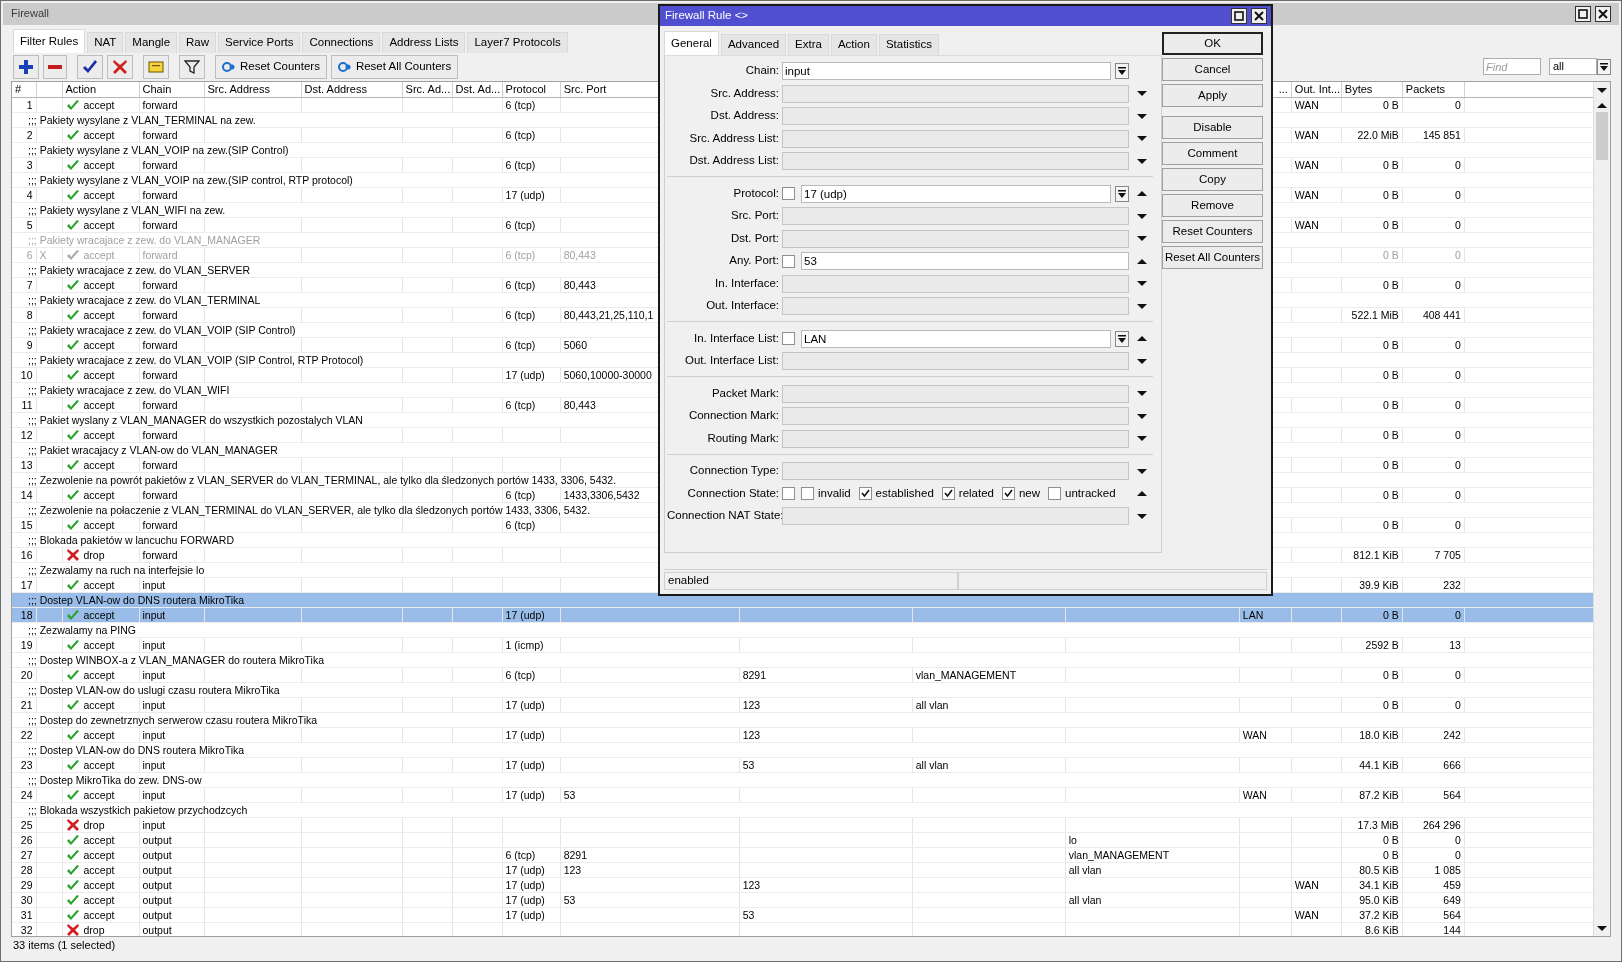 This screenshot has width=1622, height=962. I want to click on table-row: 19 accept input 1 (icmp) 2592 B 13, so click(802, 645).